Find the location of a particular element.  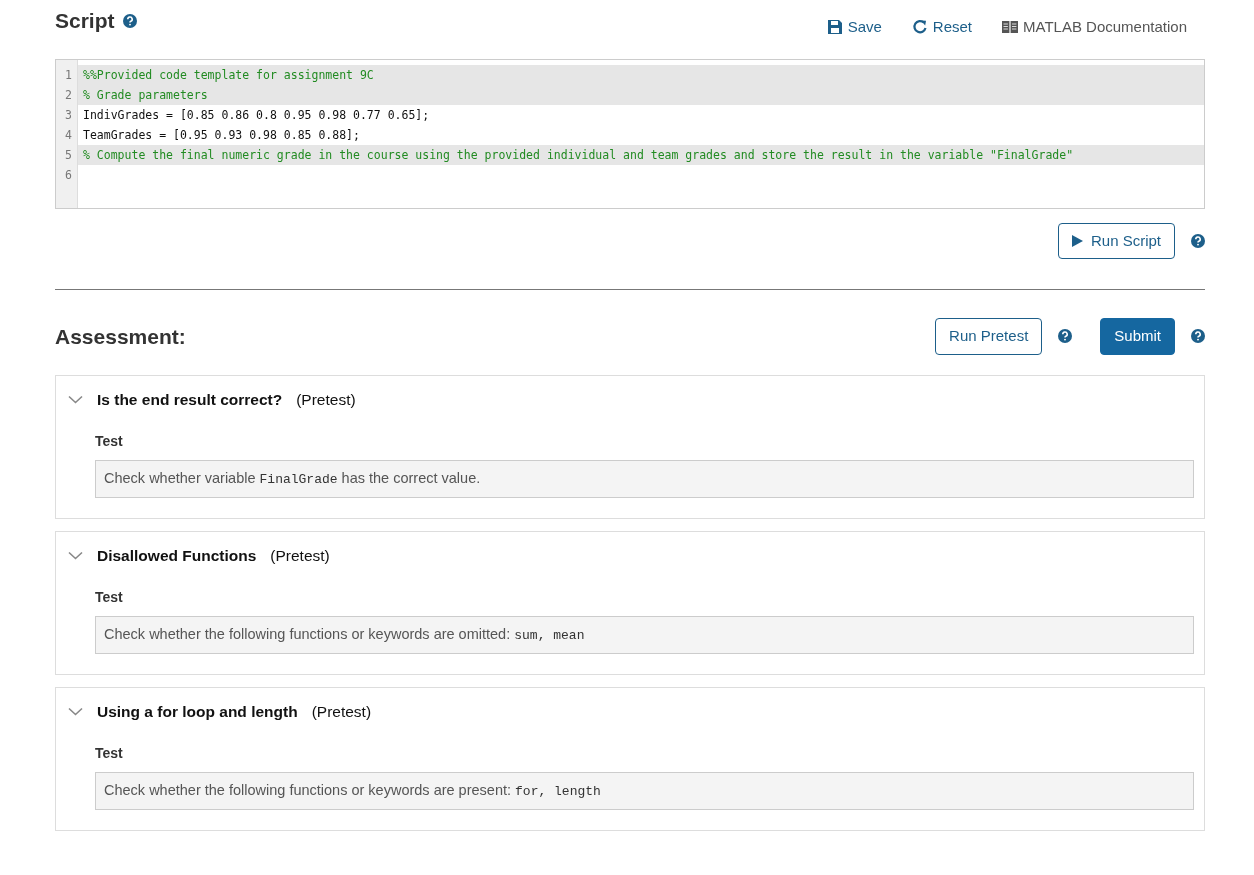

code-line: IndivGrades = [0.85 0.86 0.8 0.95 0.98 0.77 0.65]; is located at coordinates (256, 115).